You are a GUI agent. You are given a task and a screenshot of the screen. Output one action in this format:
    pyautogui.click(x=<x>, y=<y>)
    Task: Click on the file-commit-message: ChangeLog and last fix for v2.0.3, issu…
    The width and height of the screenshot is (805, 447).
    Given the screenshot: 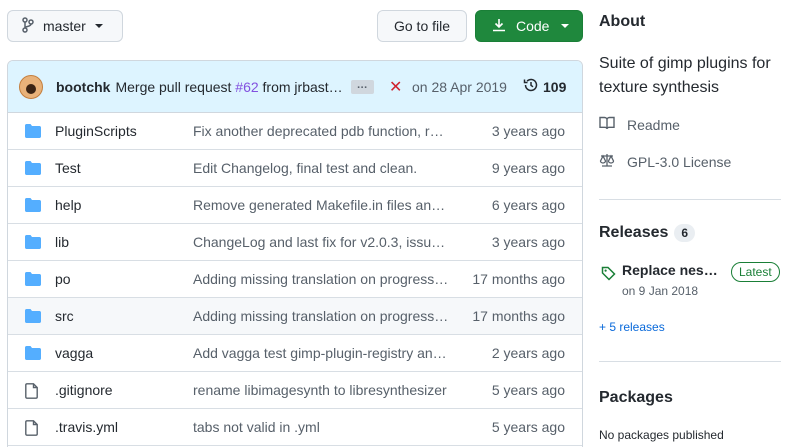 What is the action you would take?
    pyautogui.click(x=322, y=242)
    